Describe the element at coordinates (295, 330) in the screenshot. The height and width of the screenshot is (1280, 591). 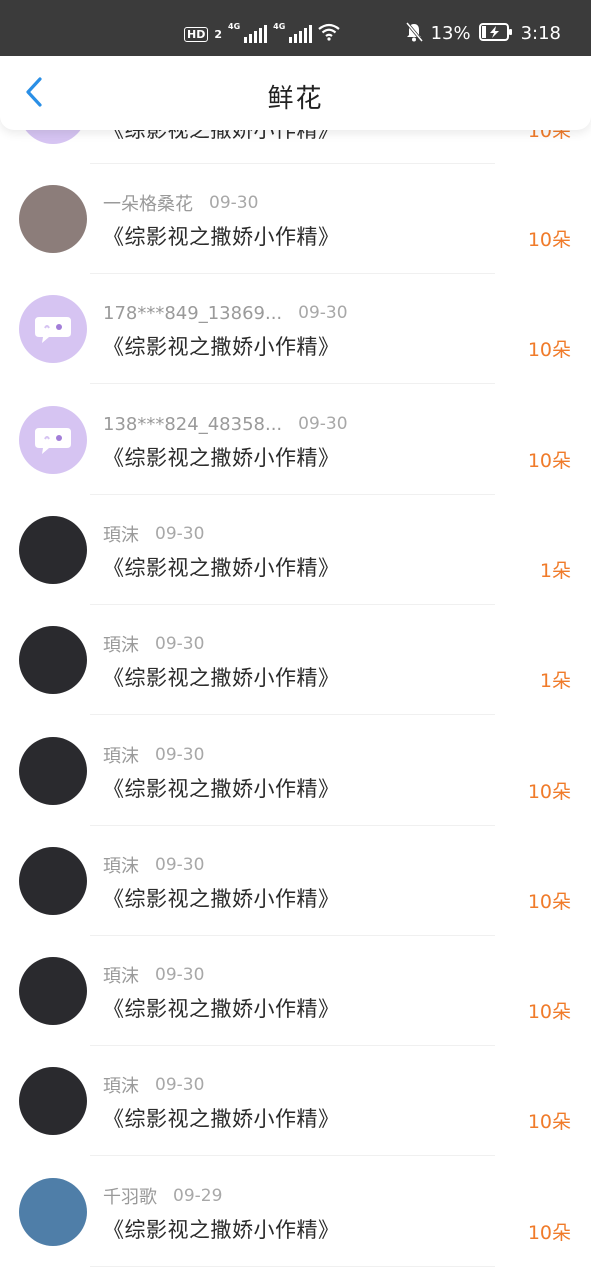
I see `list-item: 178***849_13869... 09-30 《综影视之撒娇小作精》 10朵` at that location.